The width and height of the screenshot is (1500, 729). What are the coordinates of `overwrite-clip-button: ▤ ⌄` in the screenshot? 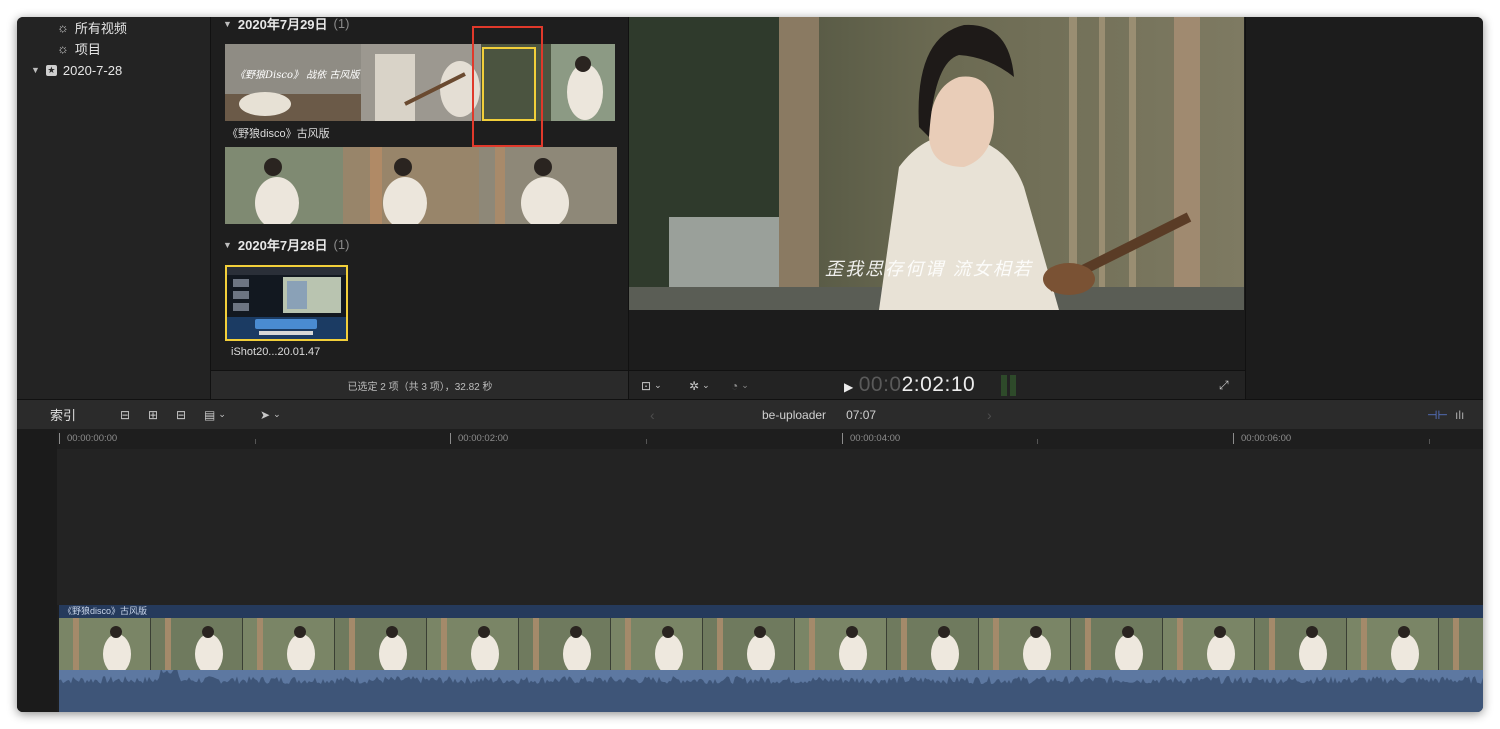 It's located at (215, 414).